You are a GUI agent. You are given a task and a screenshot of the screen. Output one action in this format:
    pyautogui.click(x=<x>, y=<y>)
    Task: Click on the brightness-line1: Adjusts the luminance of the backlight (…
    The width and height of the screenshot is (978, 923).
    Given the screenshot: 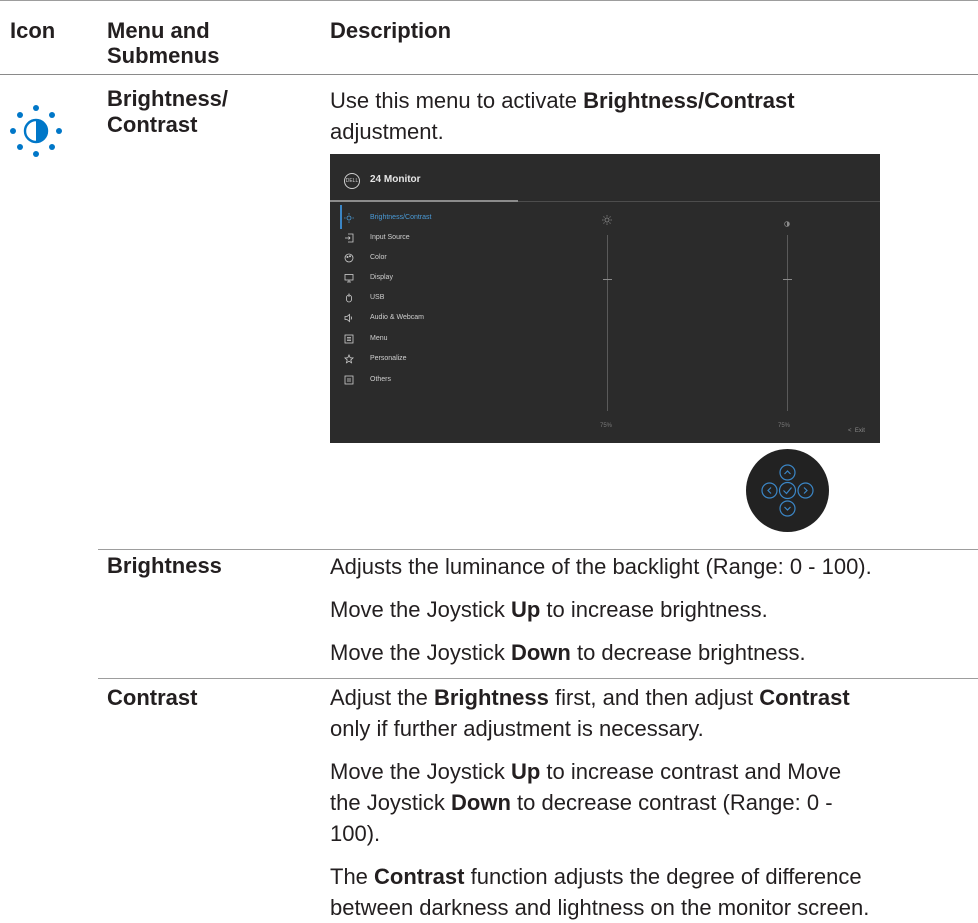 What is the action you would take?
    pyautogui.click(x=601, y=566)
    